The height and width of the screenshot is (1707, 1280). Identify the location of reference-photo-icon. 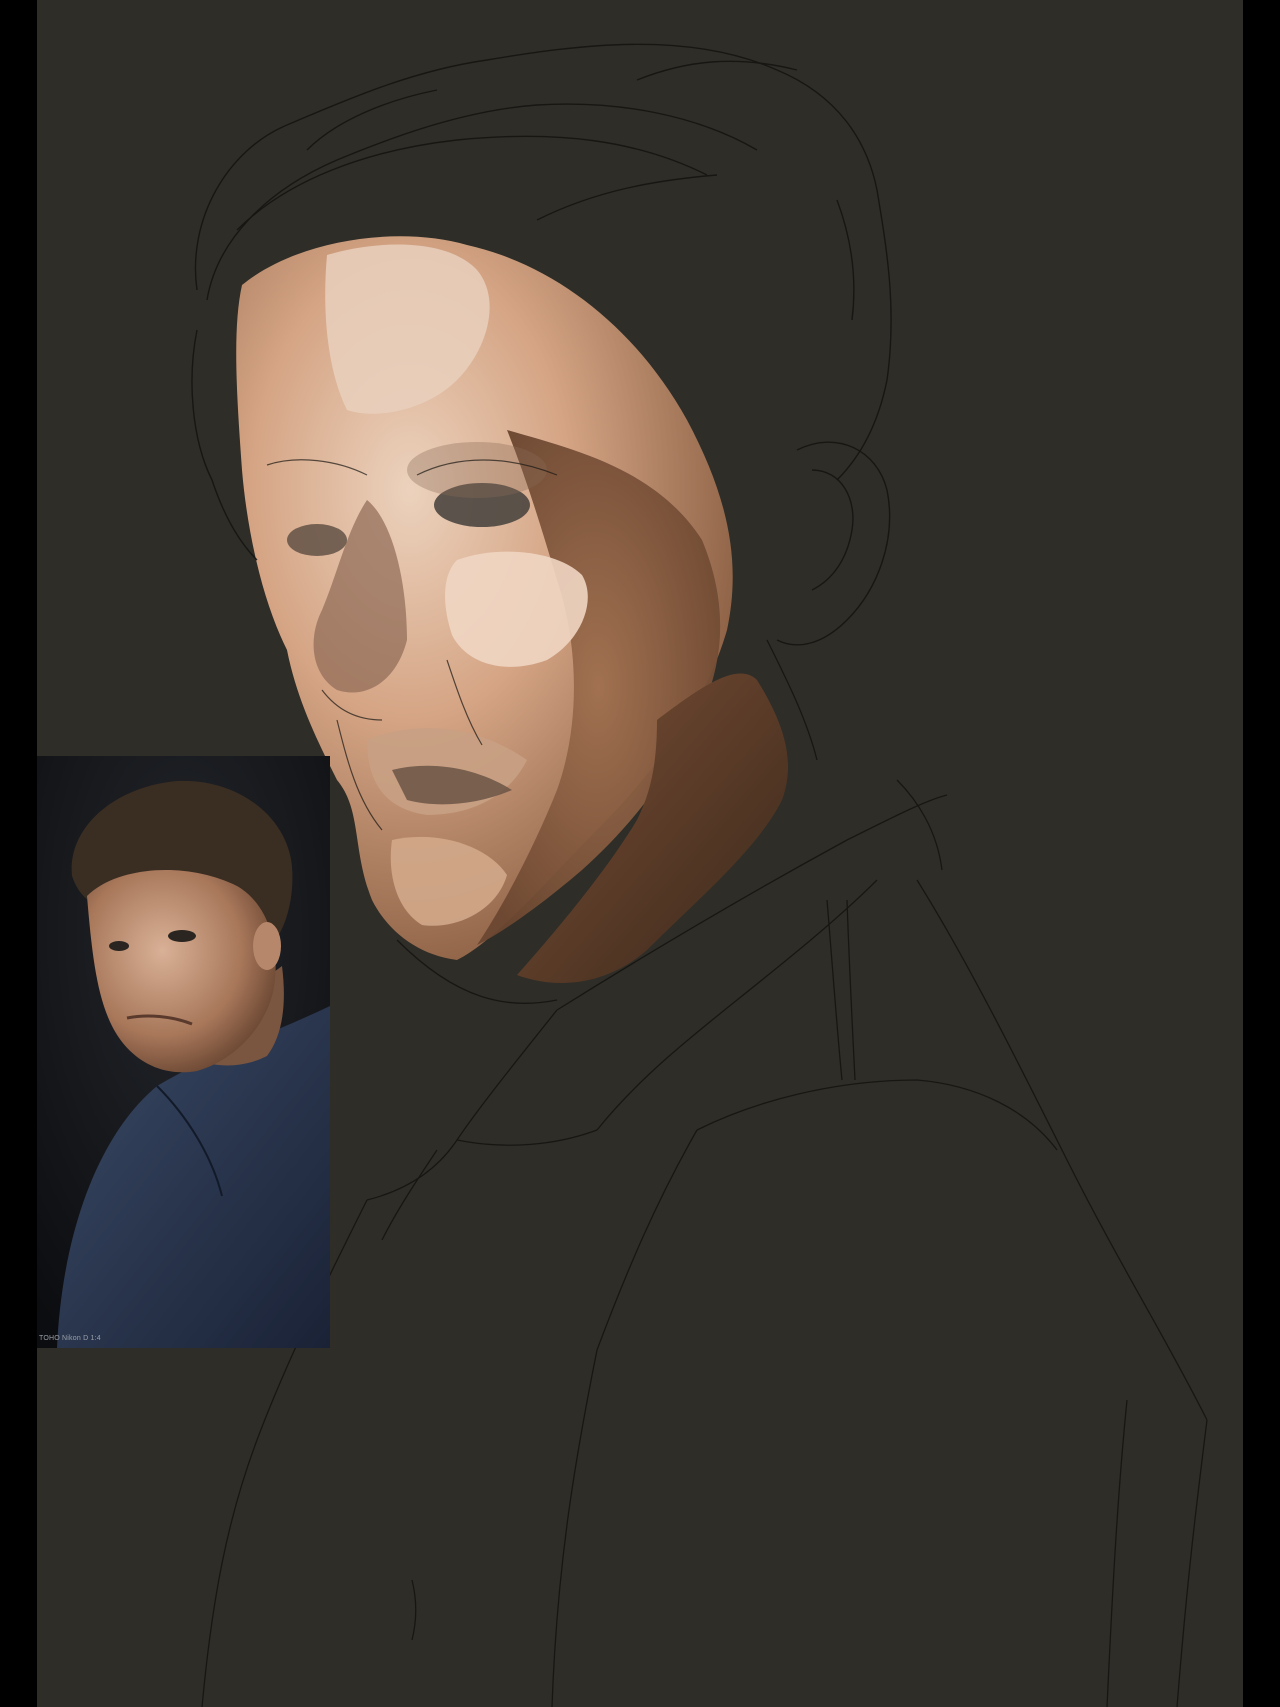
(183, 1052).